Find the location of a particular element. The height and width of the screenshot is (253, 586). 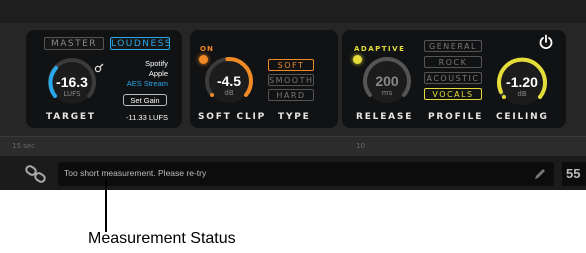

timeline-tick-mid: 10 is located at coordinates (360, 146).